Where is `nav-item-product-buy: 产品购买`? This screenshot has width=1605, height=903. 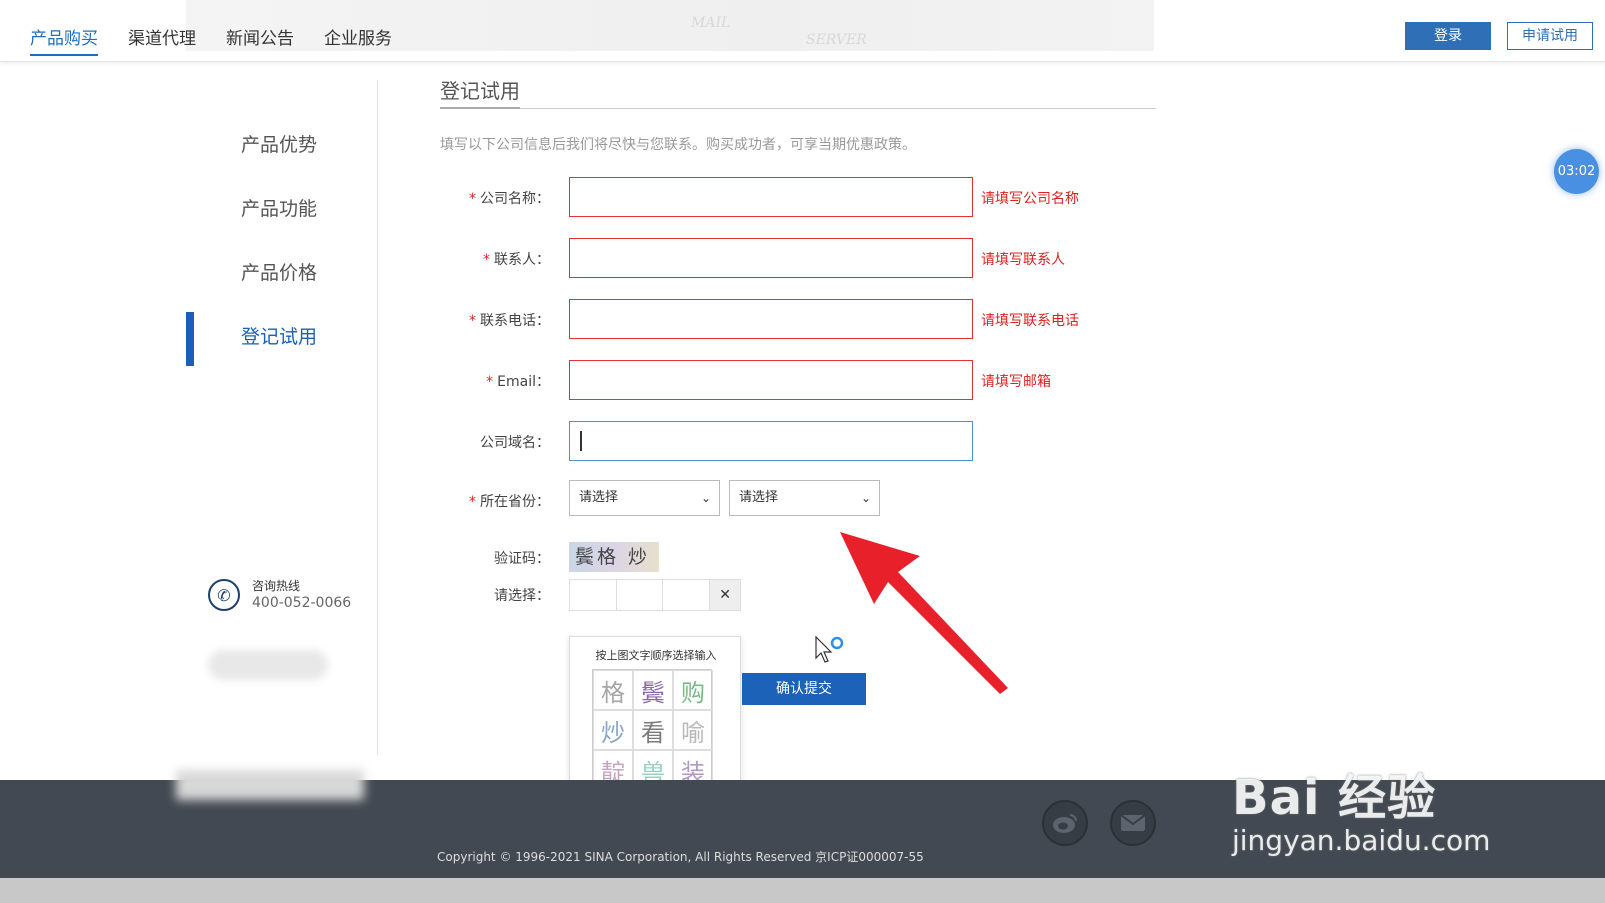
nav-item-product-buy: 产品购买 is located at coordinates (64, 41).